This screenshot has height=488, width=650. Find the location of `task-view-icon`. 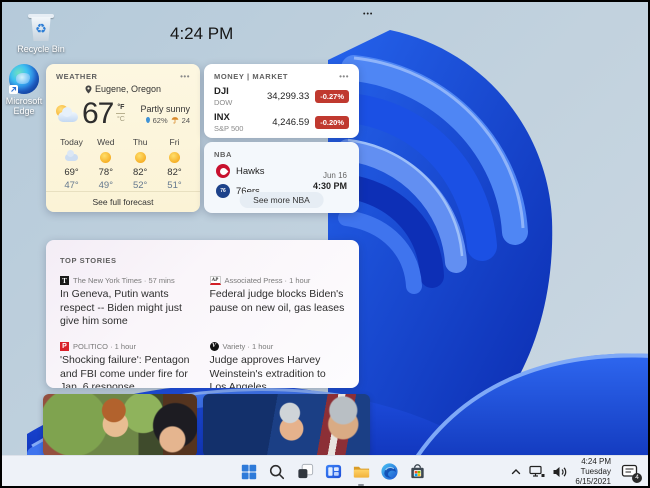

task-view-icon is located at coordinates (305, 471).